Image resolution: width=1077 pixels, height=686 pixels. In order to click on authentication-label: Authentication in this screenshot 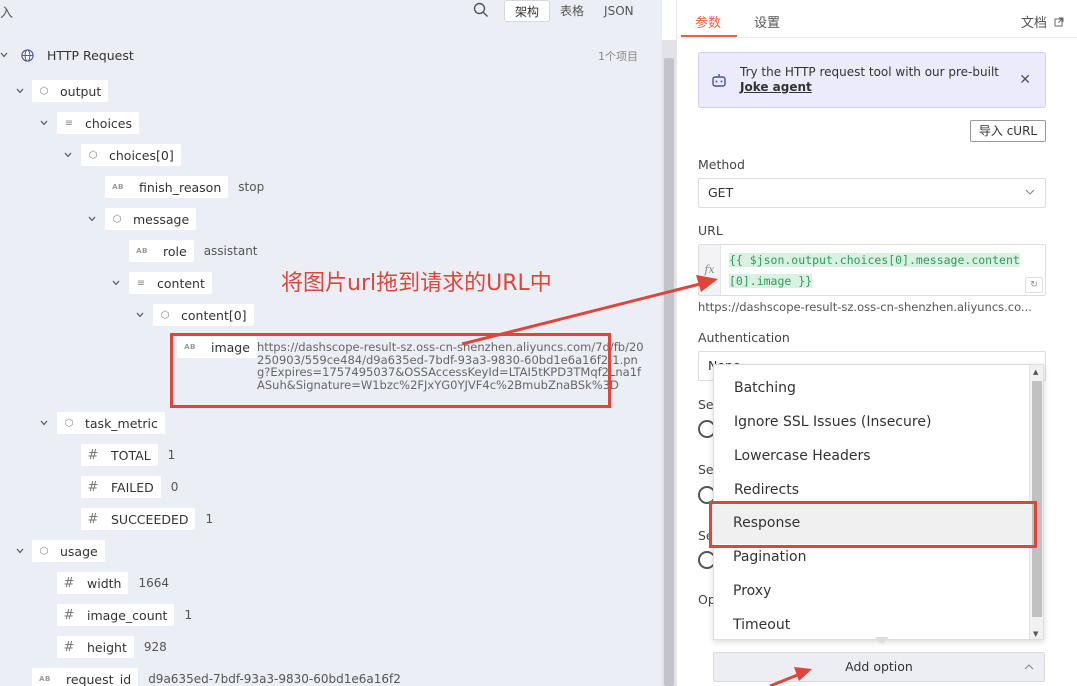, I will do `click(744, 337)`.